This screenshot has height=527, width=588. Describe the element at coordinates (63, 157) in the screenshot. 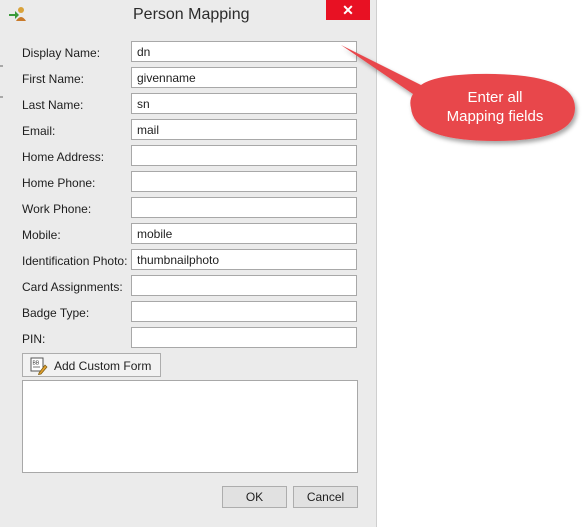

I see `home-address-label: Home Address:` at that location.